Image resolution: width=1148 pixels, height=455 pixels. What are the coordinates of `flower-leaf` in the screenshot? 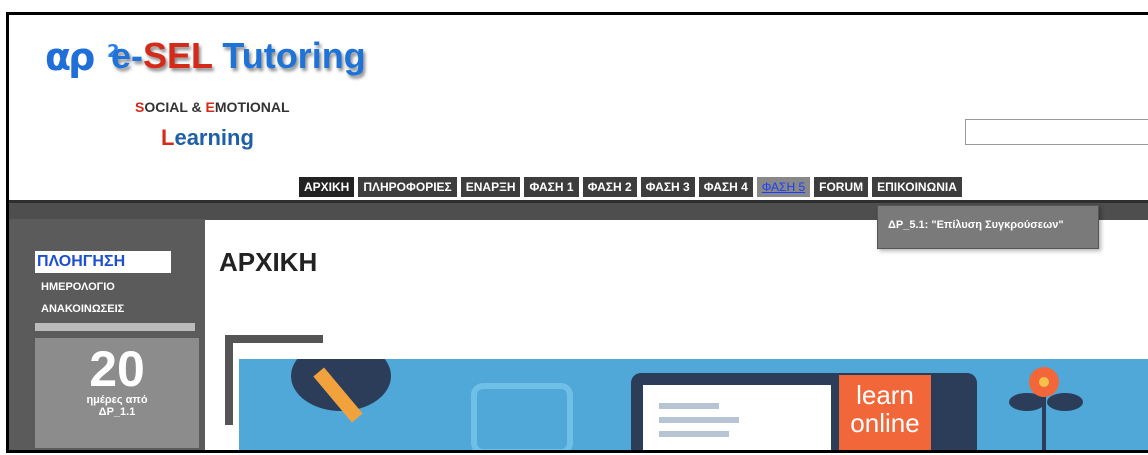 It's located at (1065, 402).